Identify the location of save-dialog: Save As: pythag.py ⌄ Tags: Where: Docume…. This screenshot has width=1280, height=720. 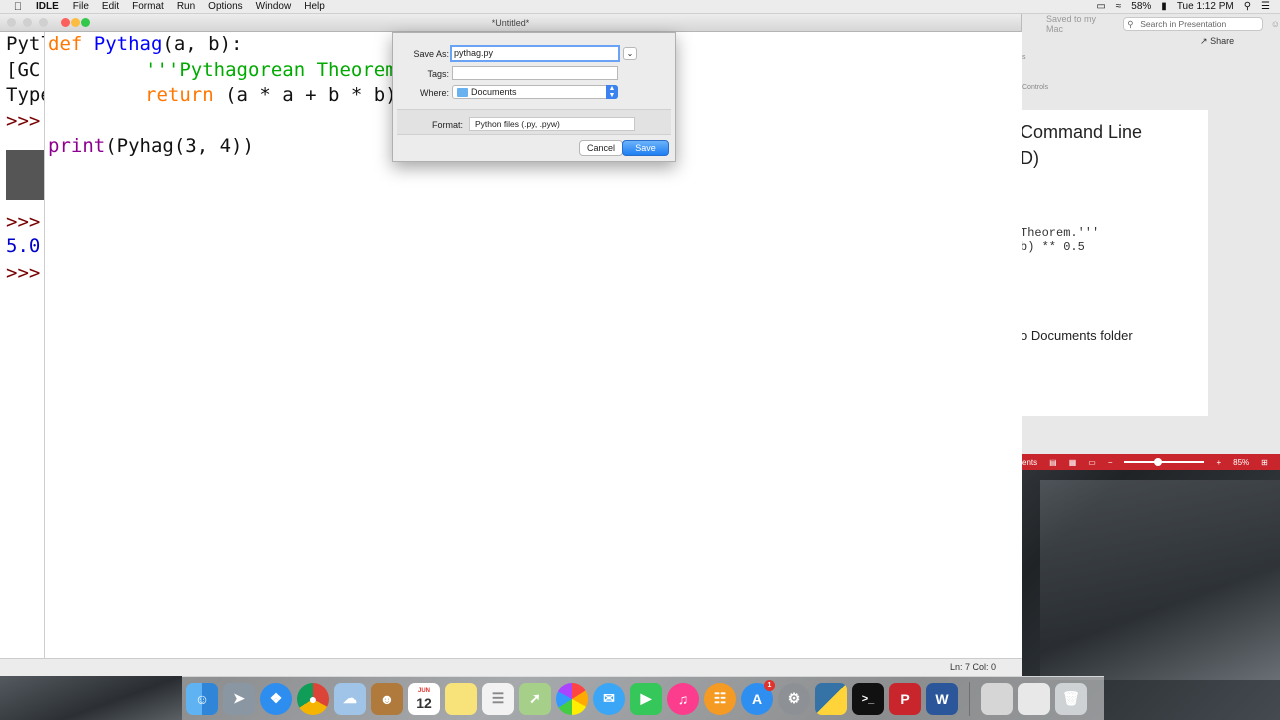
(534, 97).